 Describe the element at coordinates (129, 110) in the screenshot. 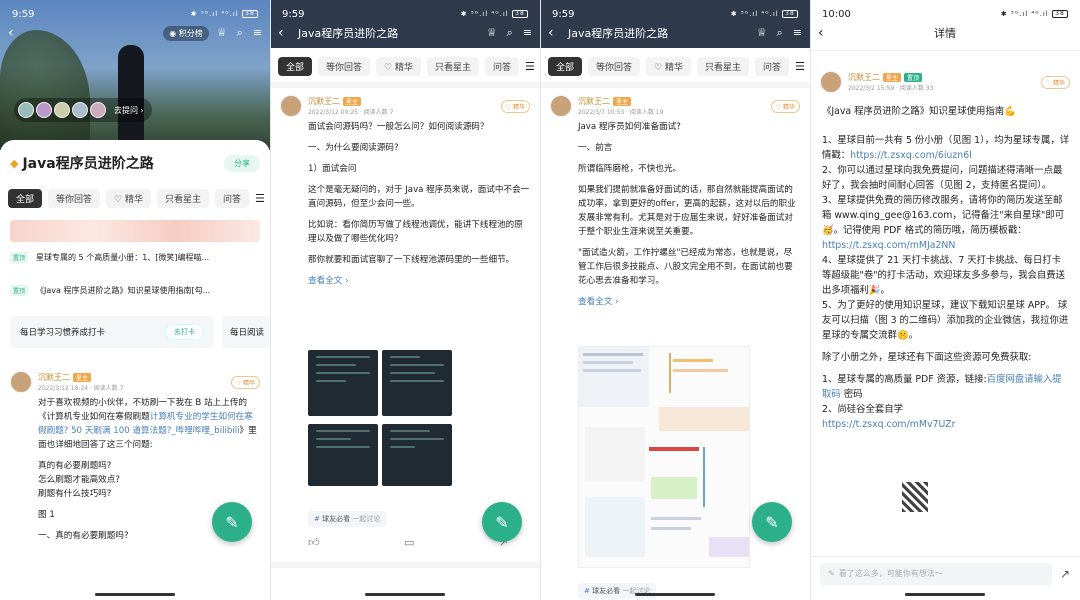

I see `ask-label: 去提问 ›` at that location.